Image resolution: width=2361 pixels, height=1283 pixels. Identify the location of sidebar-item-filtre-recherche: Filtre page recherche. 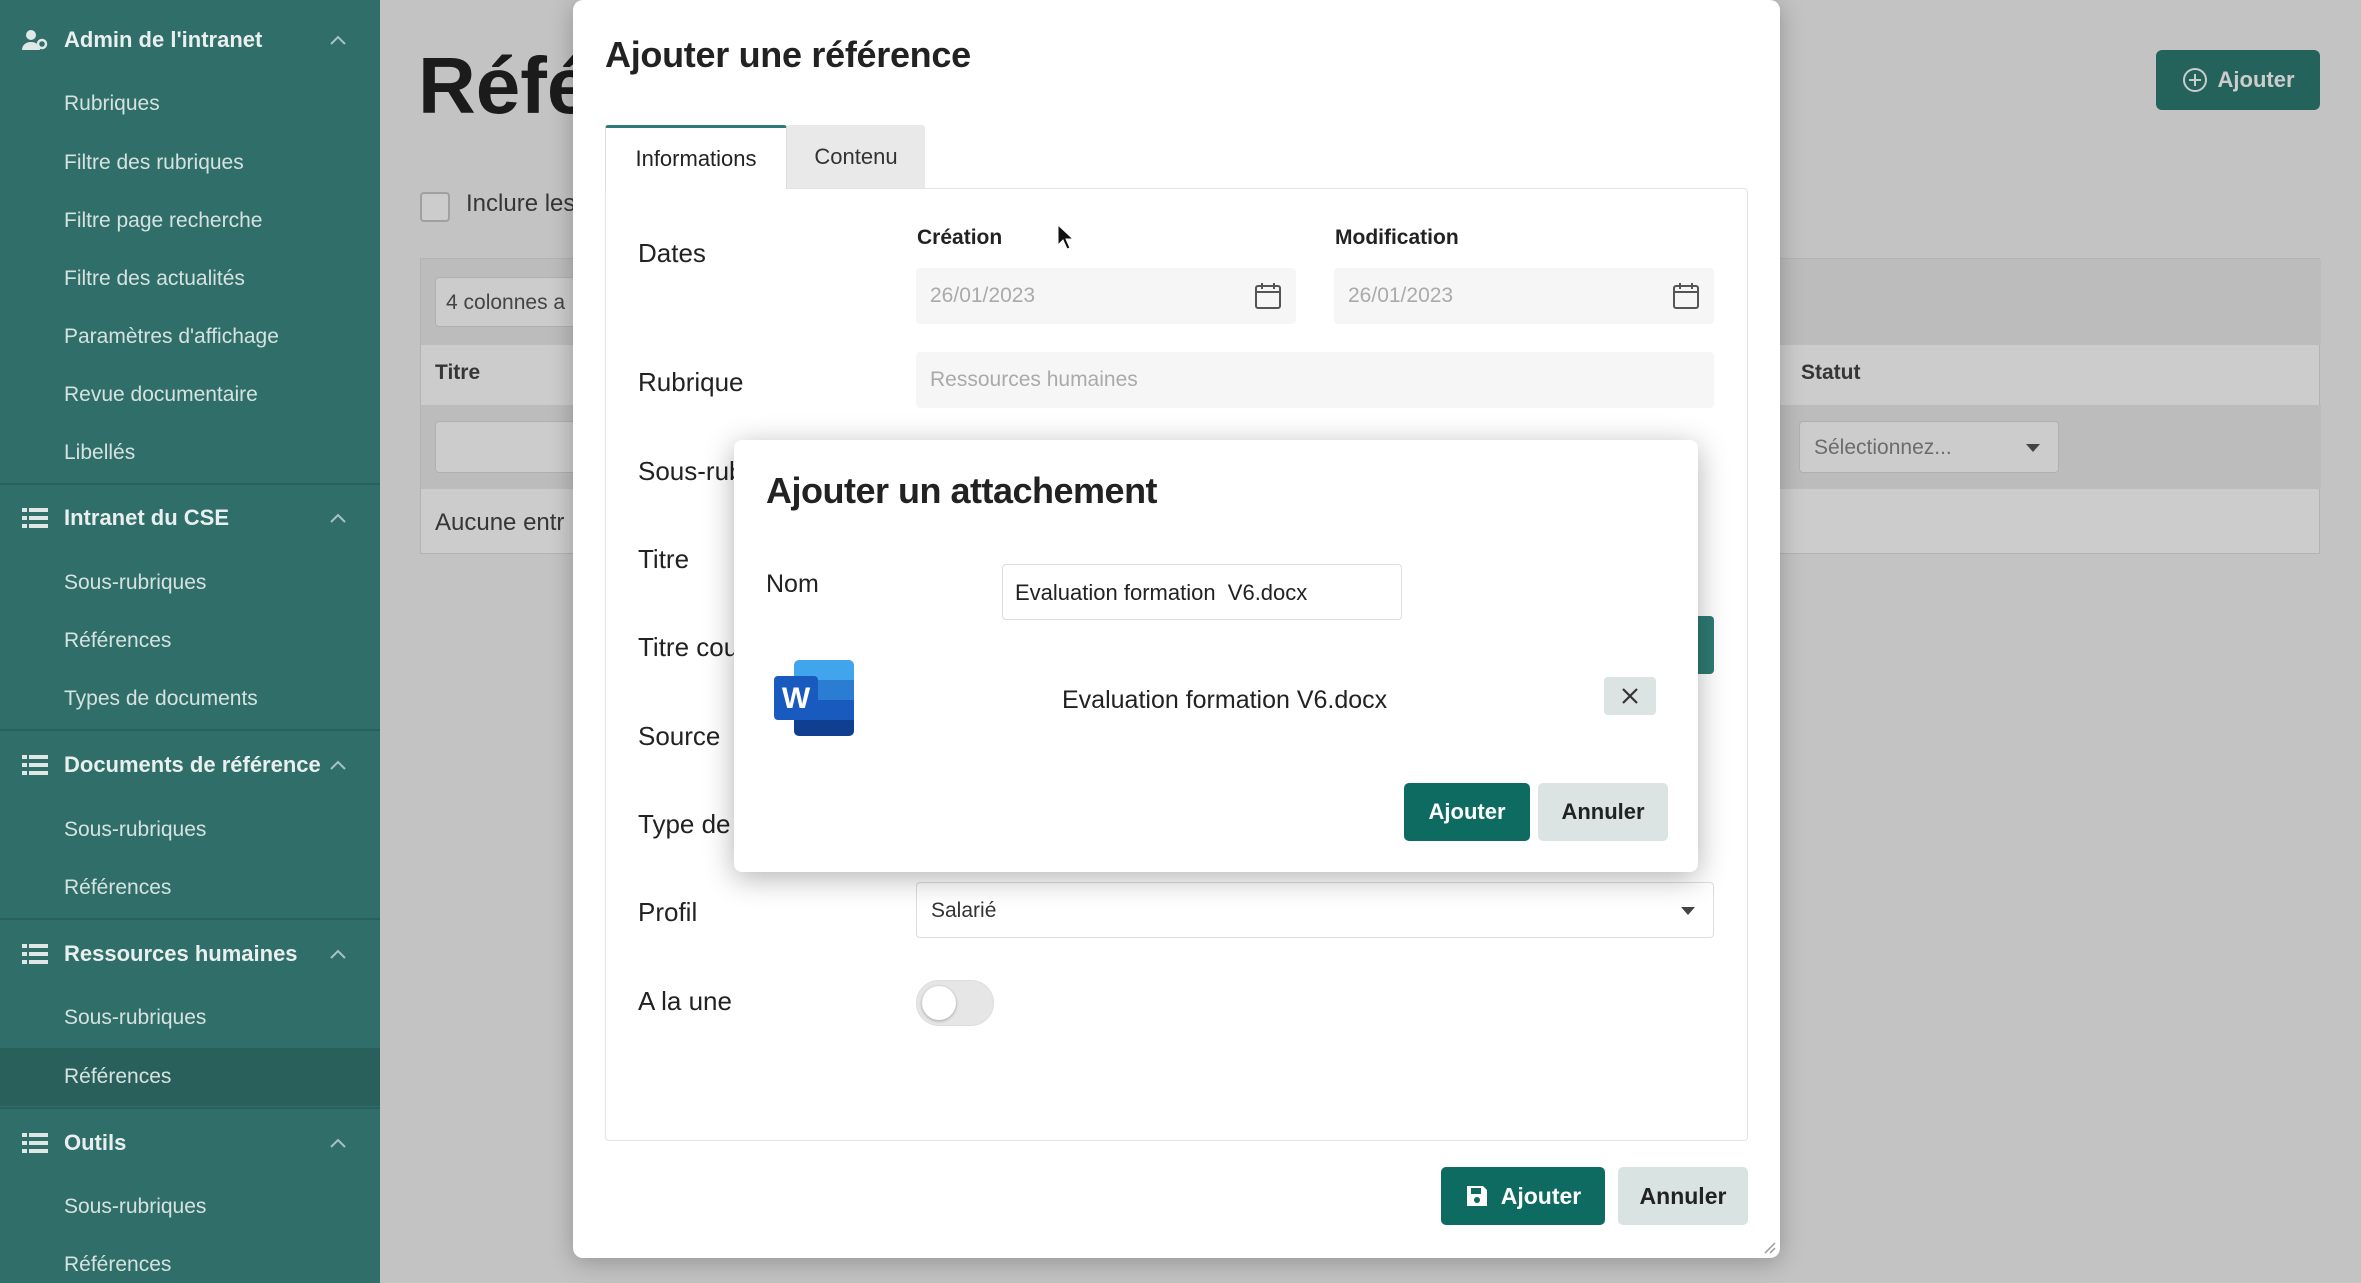
(163, 221).